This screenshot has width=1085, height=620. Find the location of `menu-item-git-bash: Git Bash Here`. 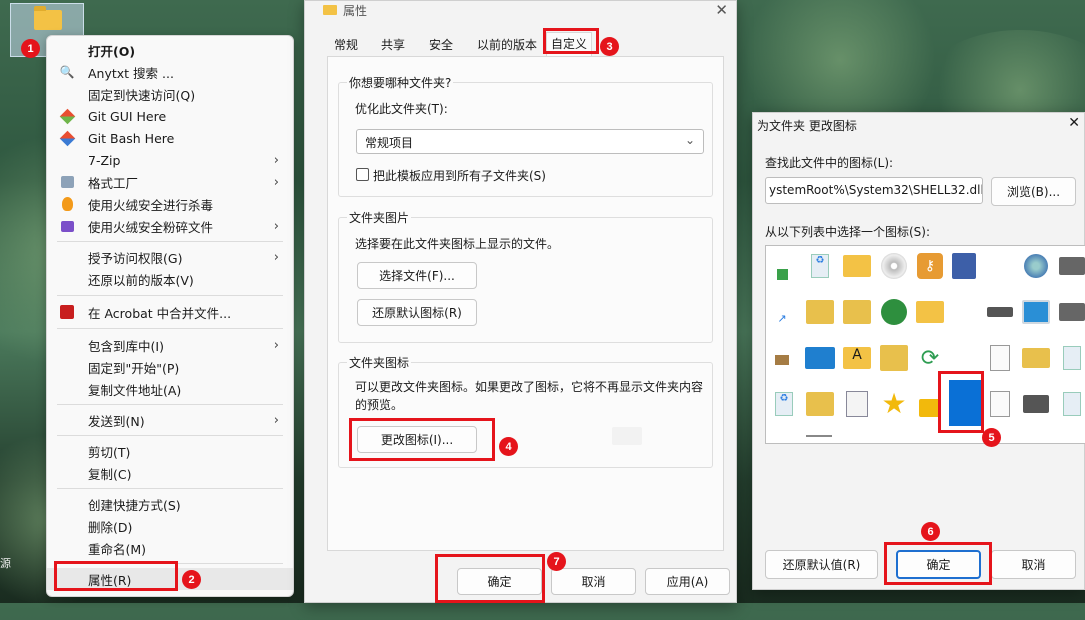

menu-item-git-bash: Git Bash Here is located at coordinates (170, 138).